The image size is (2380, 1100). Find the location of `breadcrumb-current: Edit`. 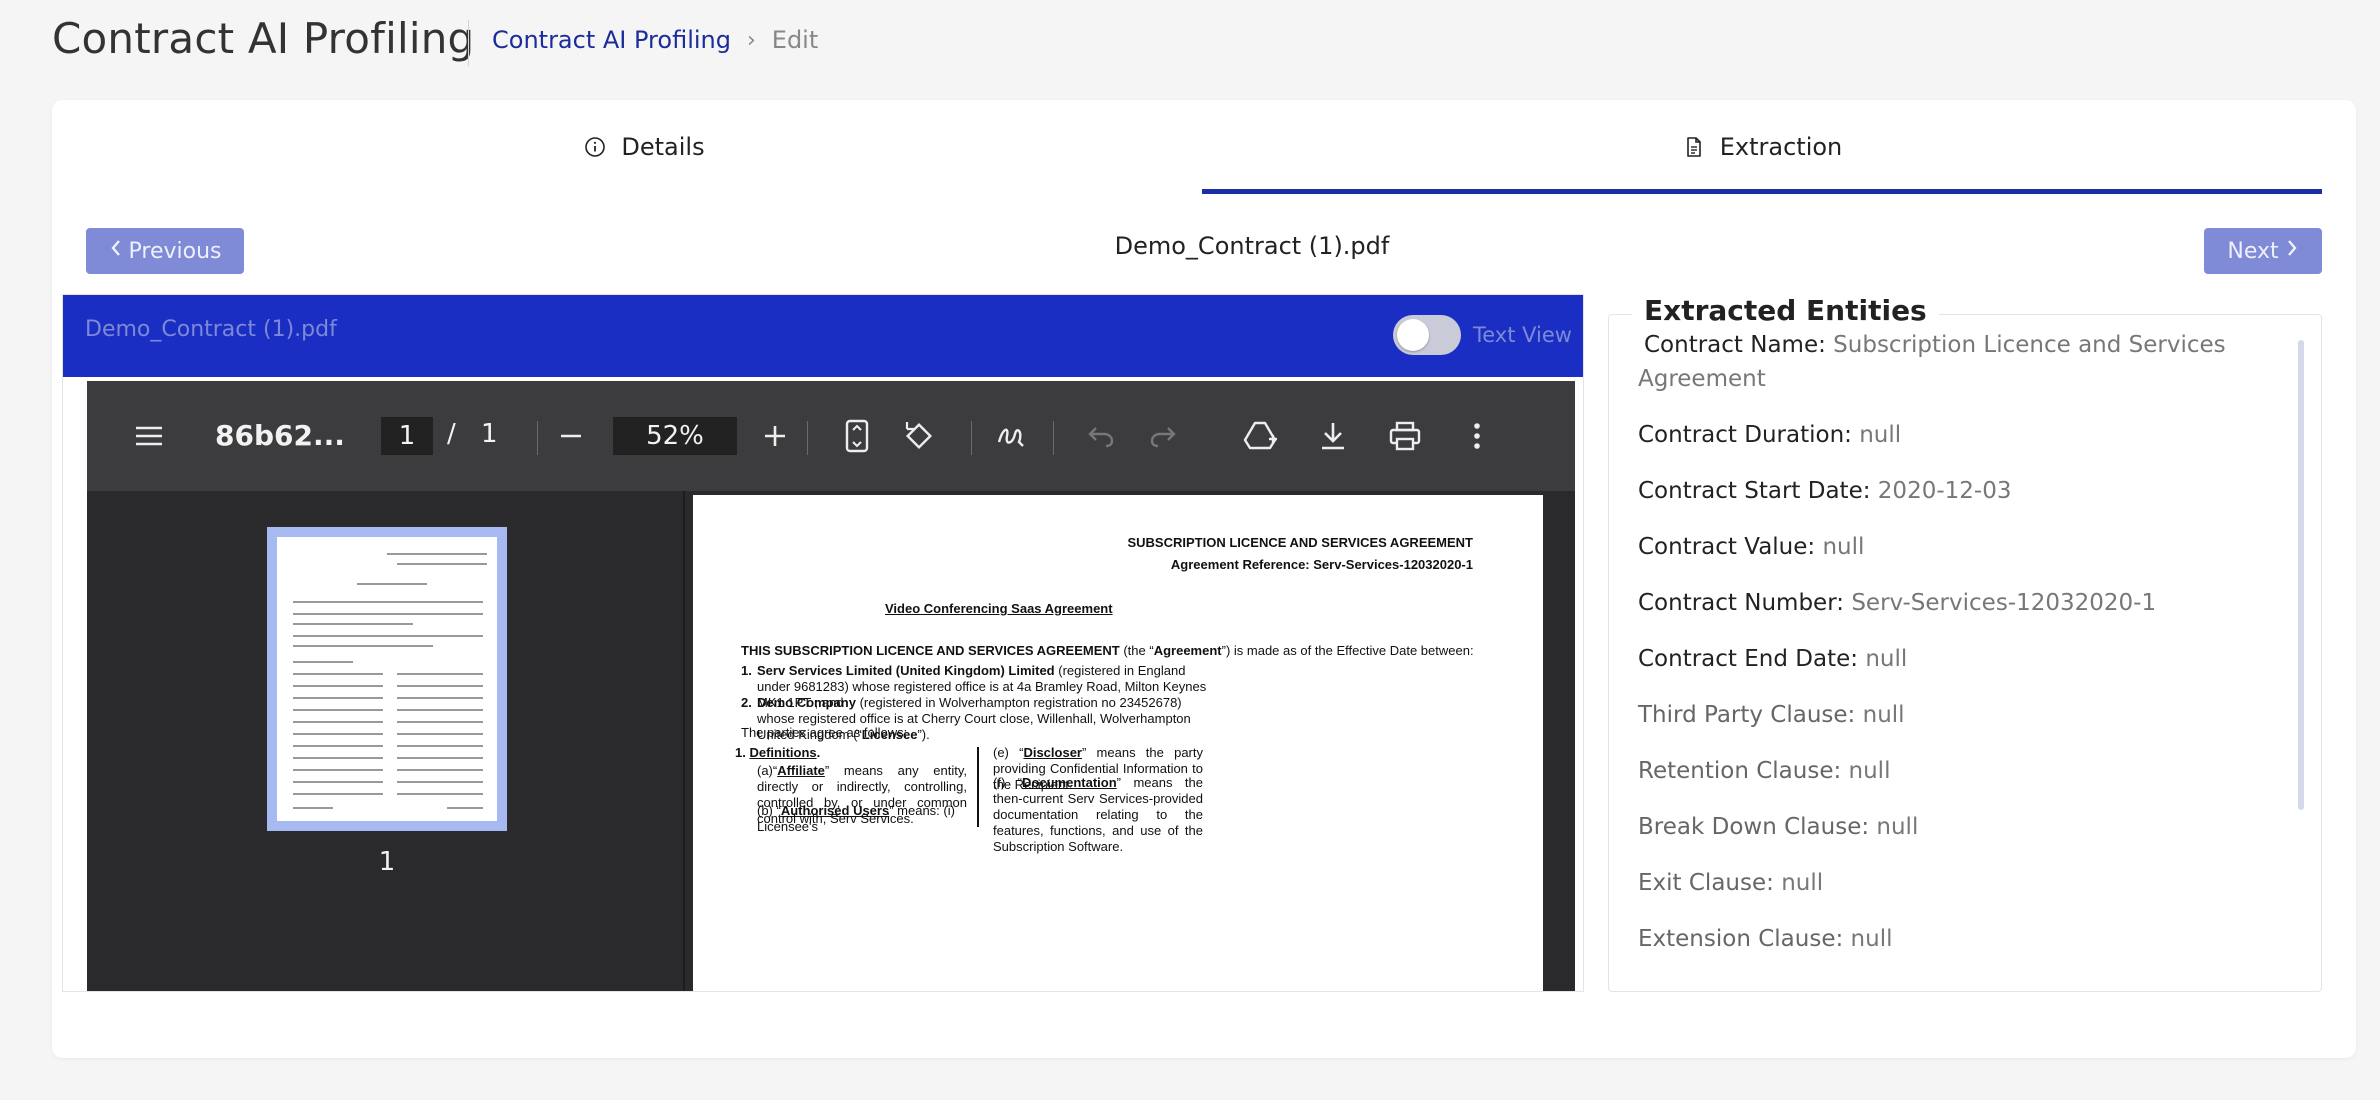

breadcrumb-current: Edit is located at coordinates (795, 40).